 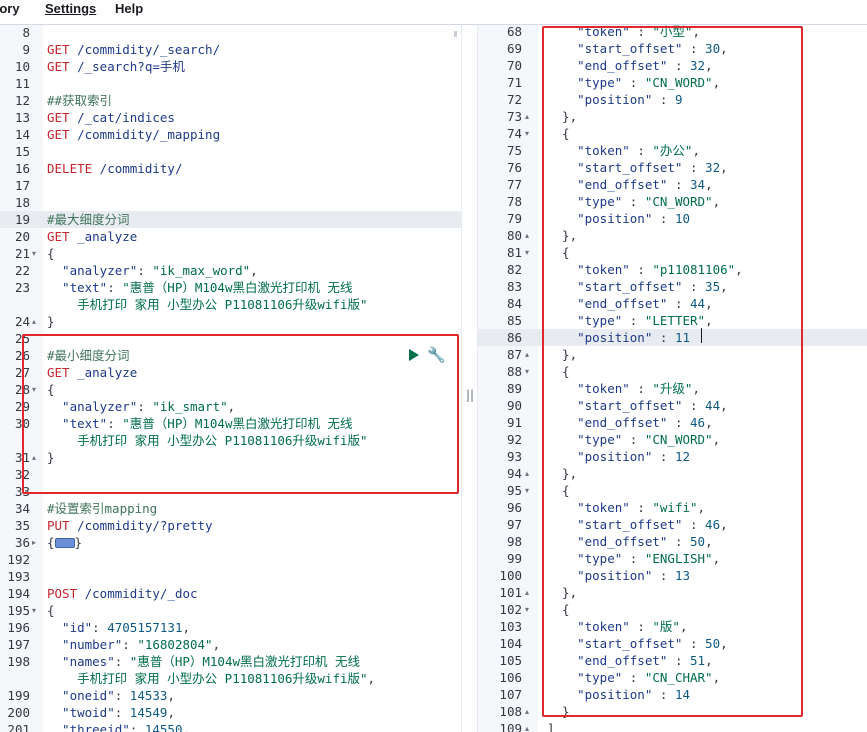 I want to click on code-line: 89 "token" : "升级",, so click(x=672, y=388).